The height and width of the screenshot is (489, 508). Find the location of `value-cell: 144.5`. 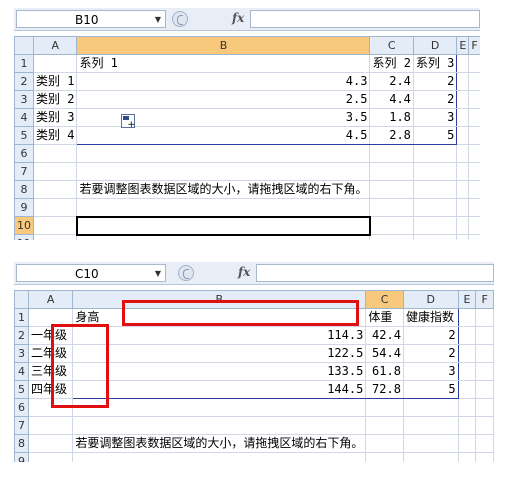

value-cell: 144.5 is located at coordinates (219, 389).